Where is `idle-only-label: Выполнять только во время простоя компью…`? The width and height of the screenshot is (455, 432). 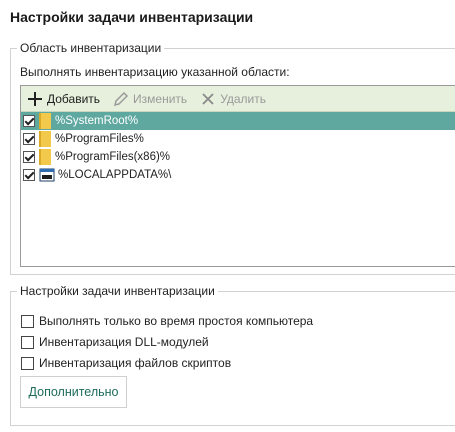 idle-only-label: Выполнять только во время простоя компью… is located at coordinates (176, 321).